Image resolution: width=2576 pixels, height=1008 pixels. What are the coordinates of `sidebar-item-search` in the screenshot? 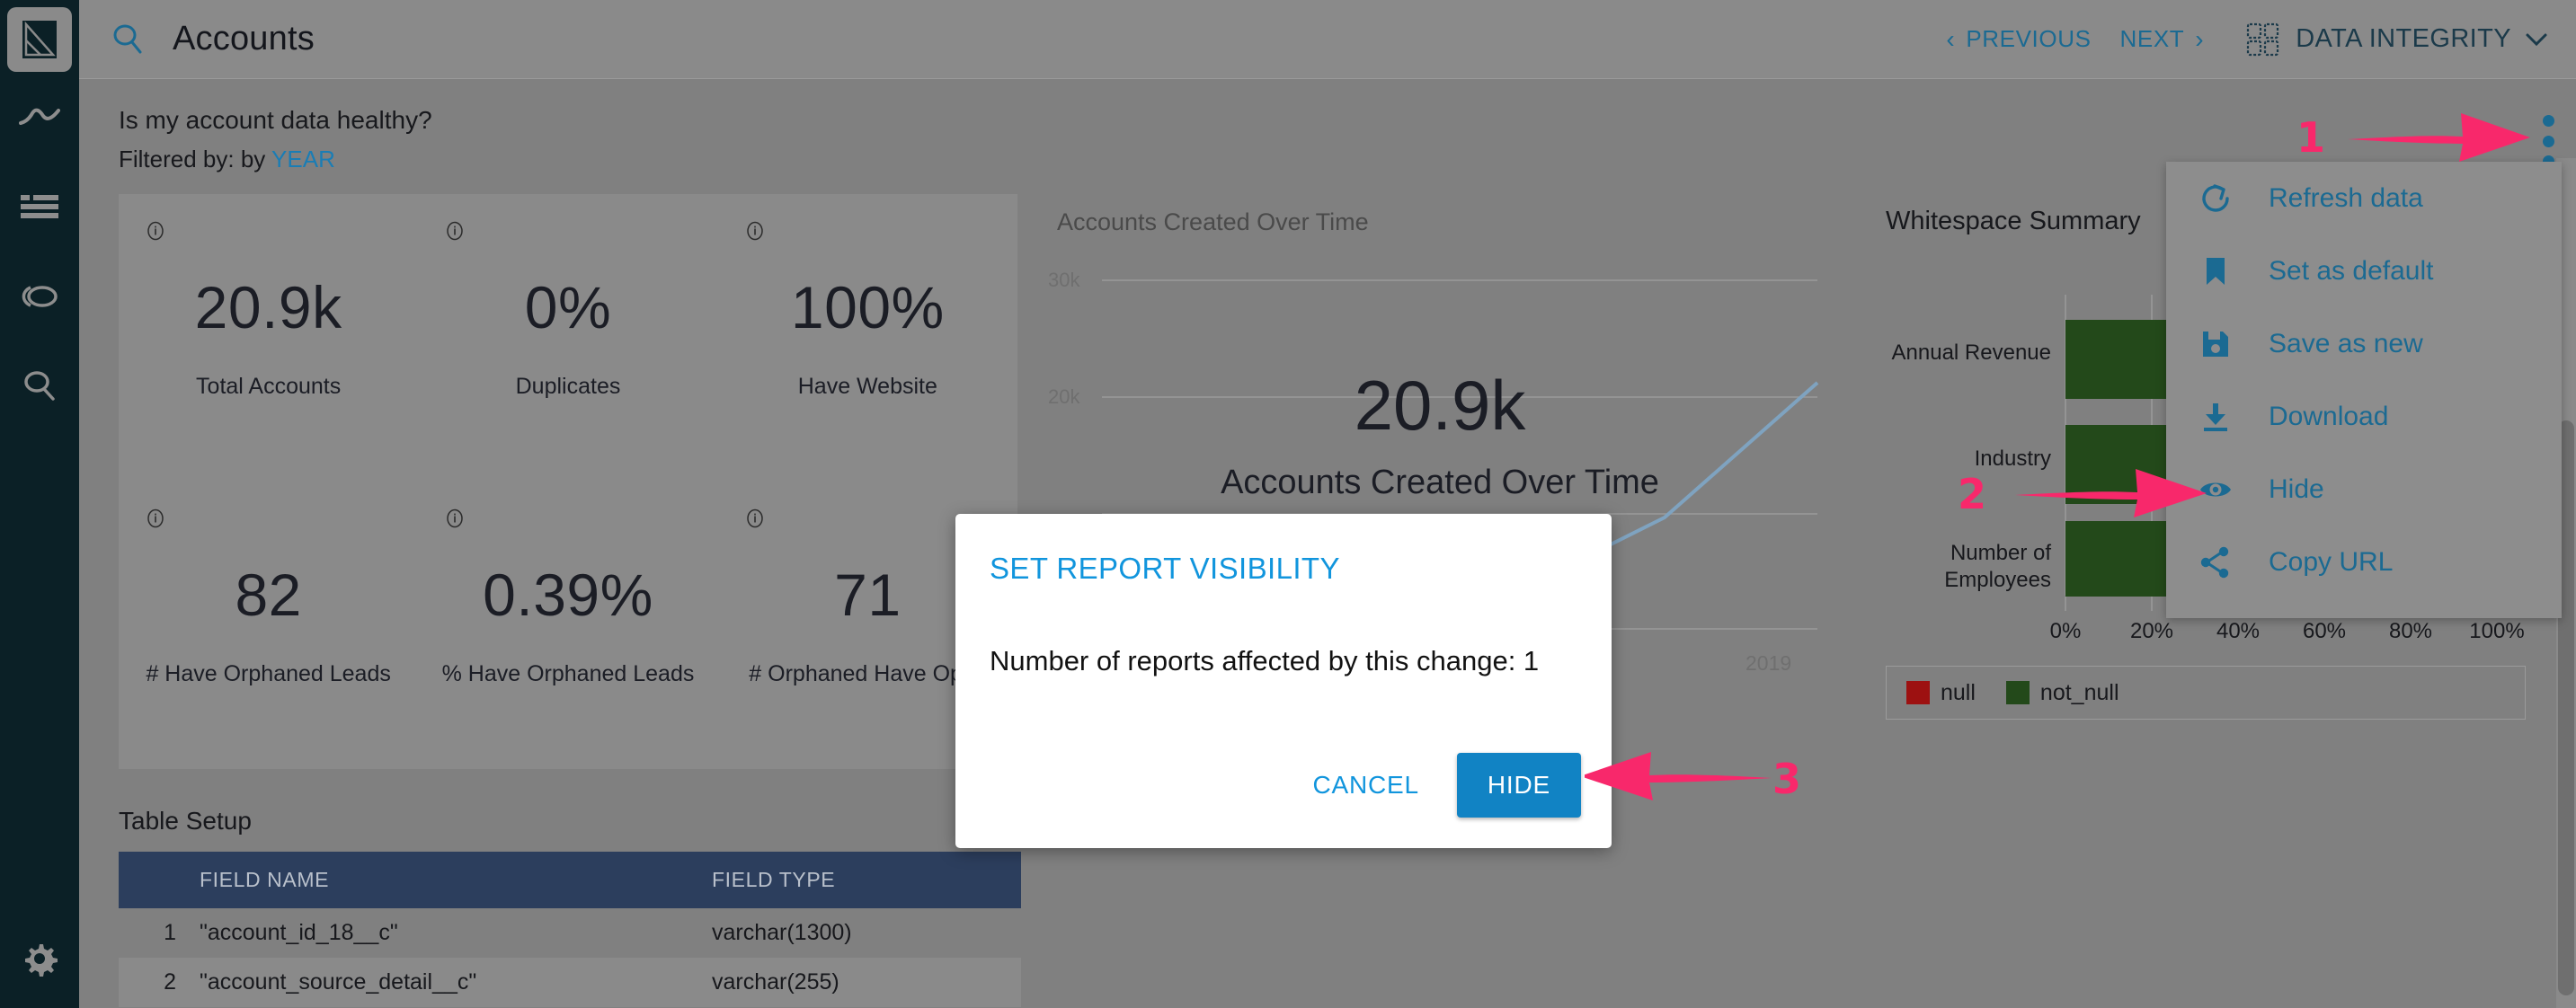 It's located at (39, 386).